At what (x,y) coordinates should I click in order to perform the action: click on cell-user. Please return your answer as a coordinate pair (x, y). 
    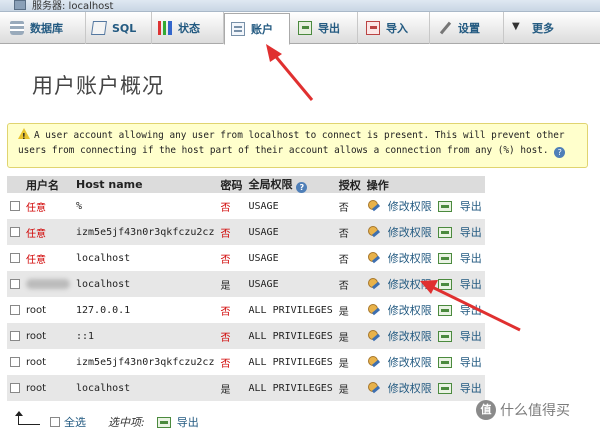
    Looking at the image, I should click on (48, 284).